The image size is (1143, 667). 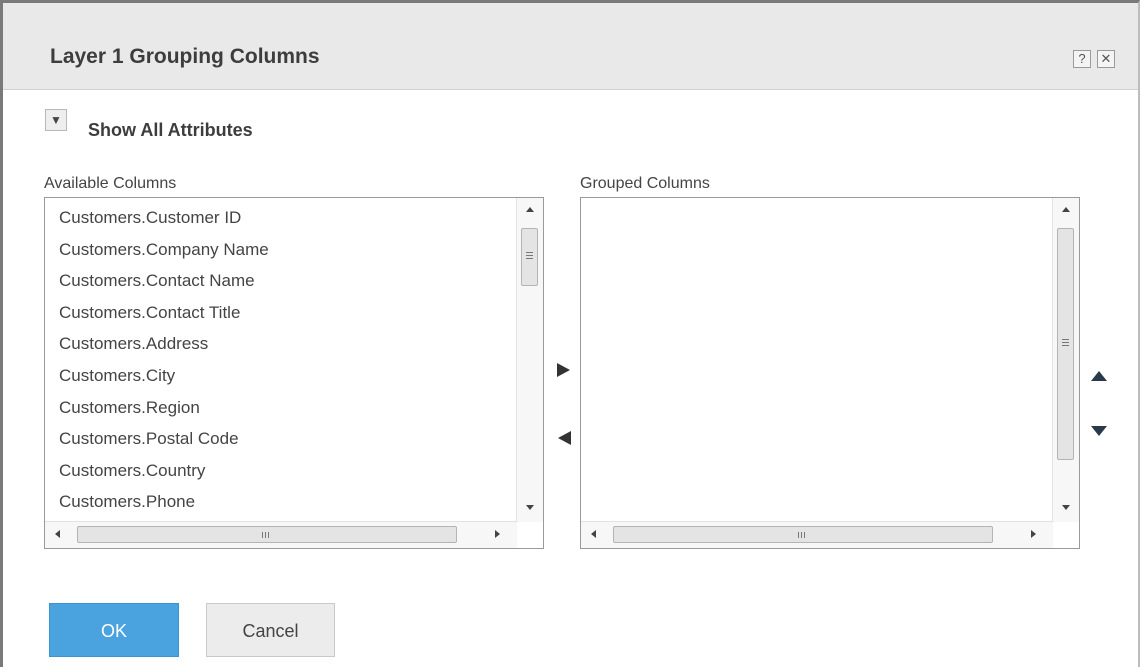 What do you see at coordinates (1082, 59) in the screenshot?
I see `help-button: ?` at bounding box center [1082, 59].